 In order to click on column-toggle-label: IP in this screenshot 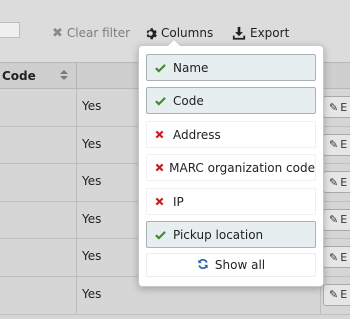, I will do `click(178, 201)`.